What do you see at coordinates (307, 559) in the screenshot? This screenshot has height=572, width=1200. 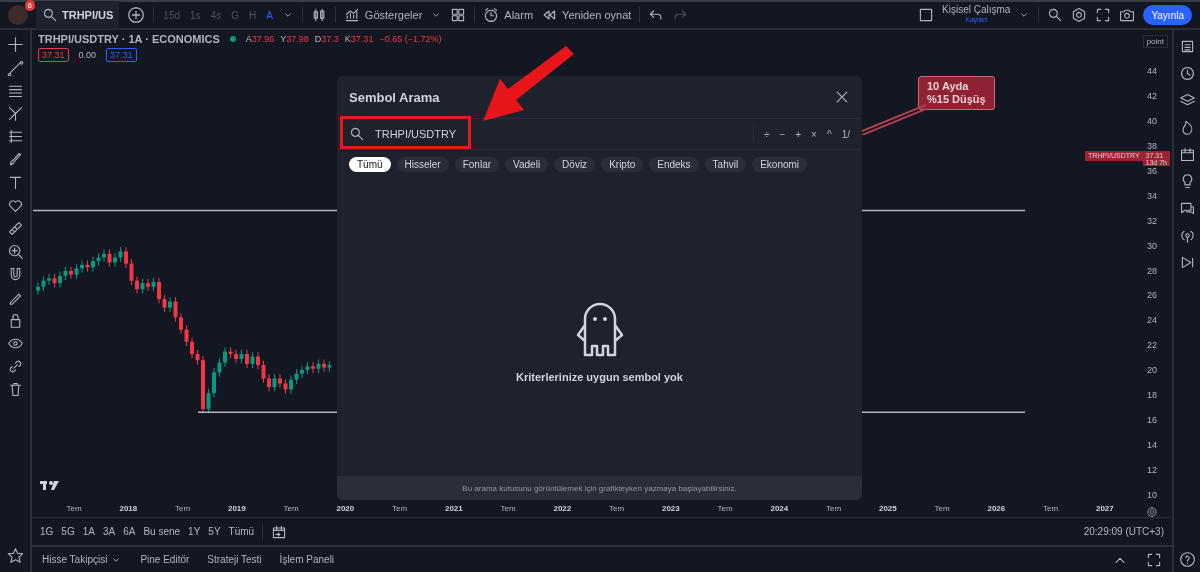 I see `panel-tab: İşlem Paneli` at bounding box center [307, 559].